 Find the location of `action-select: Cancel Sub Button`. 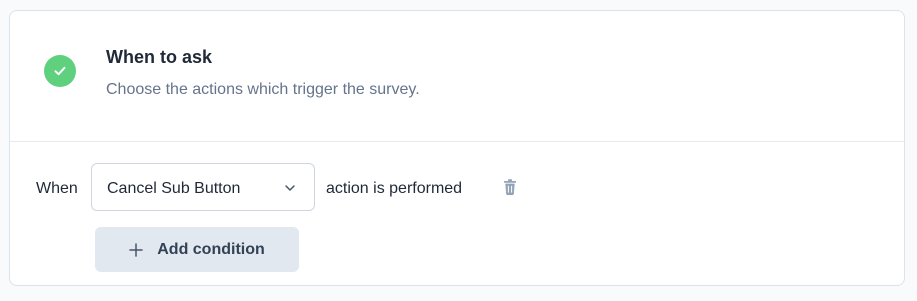

action-select: Cancel Sub Button is located at coordinates (203, 187).